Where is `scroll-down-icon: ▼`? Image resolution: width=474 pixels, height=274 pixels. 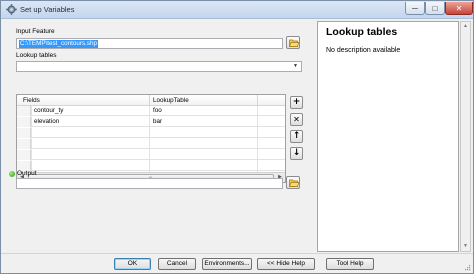
scroll-down-icon: ▼ is located at coordinates (465, 246).